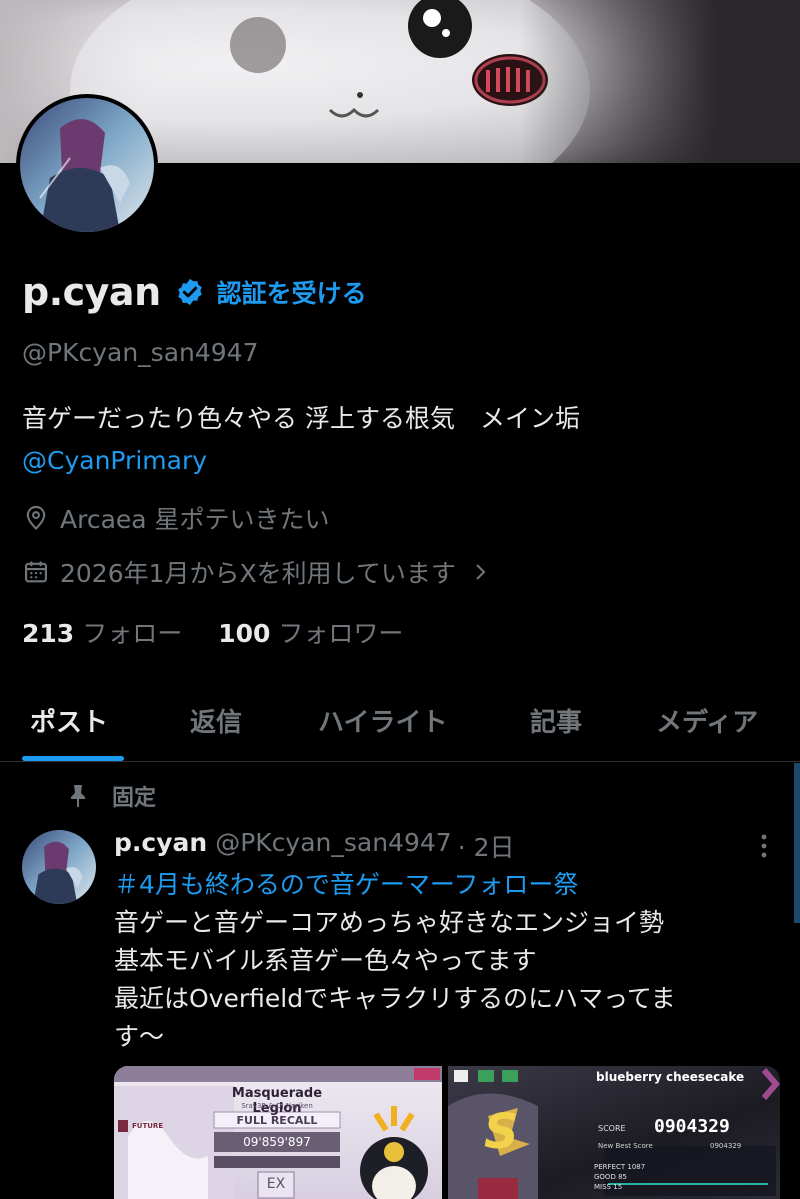  Describe the element at coordinates (301, 461) in the screenshot. I see `bio-mention-link: @CyanPrimary` at that location.